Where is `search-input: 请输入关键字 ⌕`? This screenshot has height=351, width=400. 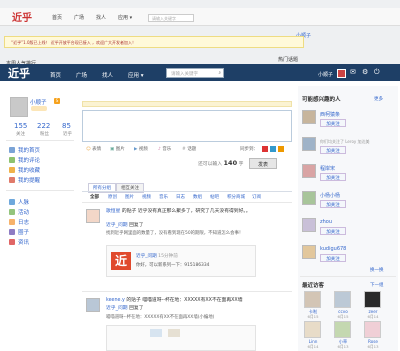 search-input: 请输入关键字 ⌕ is located at coordinates (195, 73).